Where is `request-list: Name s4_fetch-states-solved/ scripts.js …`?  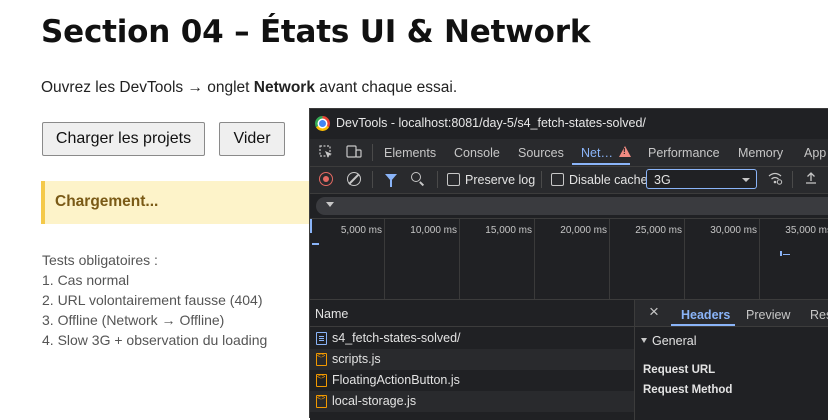
request-list: Name s4_fetch-states-solved/ scripts.js … is located at coordinates (472, 360).